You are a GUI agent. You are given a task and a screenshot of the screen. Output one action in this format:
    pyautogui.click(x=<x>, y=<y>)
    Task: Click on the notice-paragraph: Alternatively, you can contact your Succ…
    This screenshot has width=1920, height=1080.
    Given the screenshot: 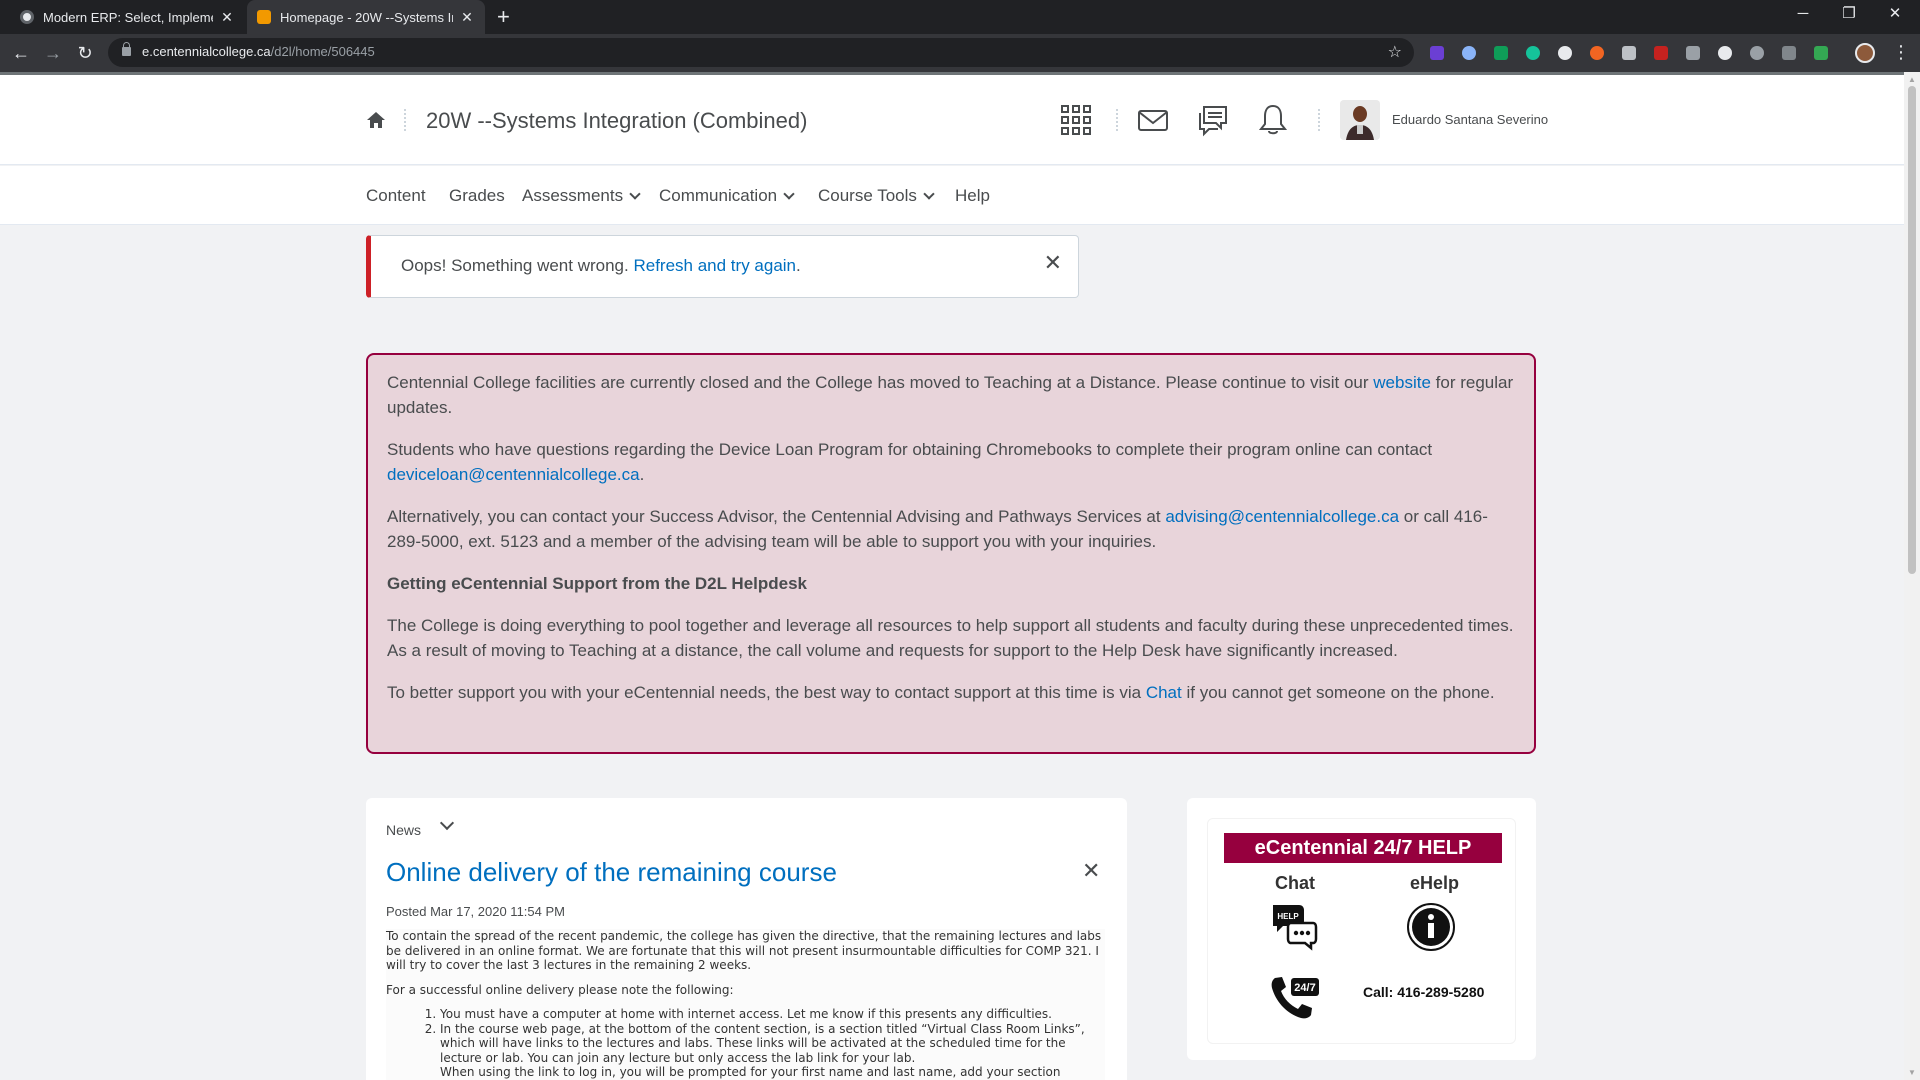 What is the action you would take?
    pyautogui.click(x=937, y=529)
    